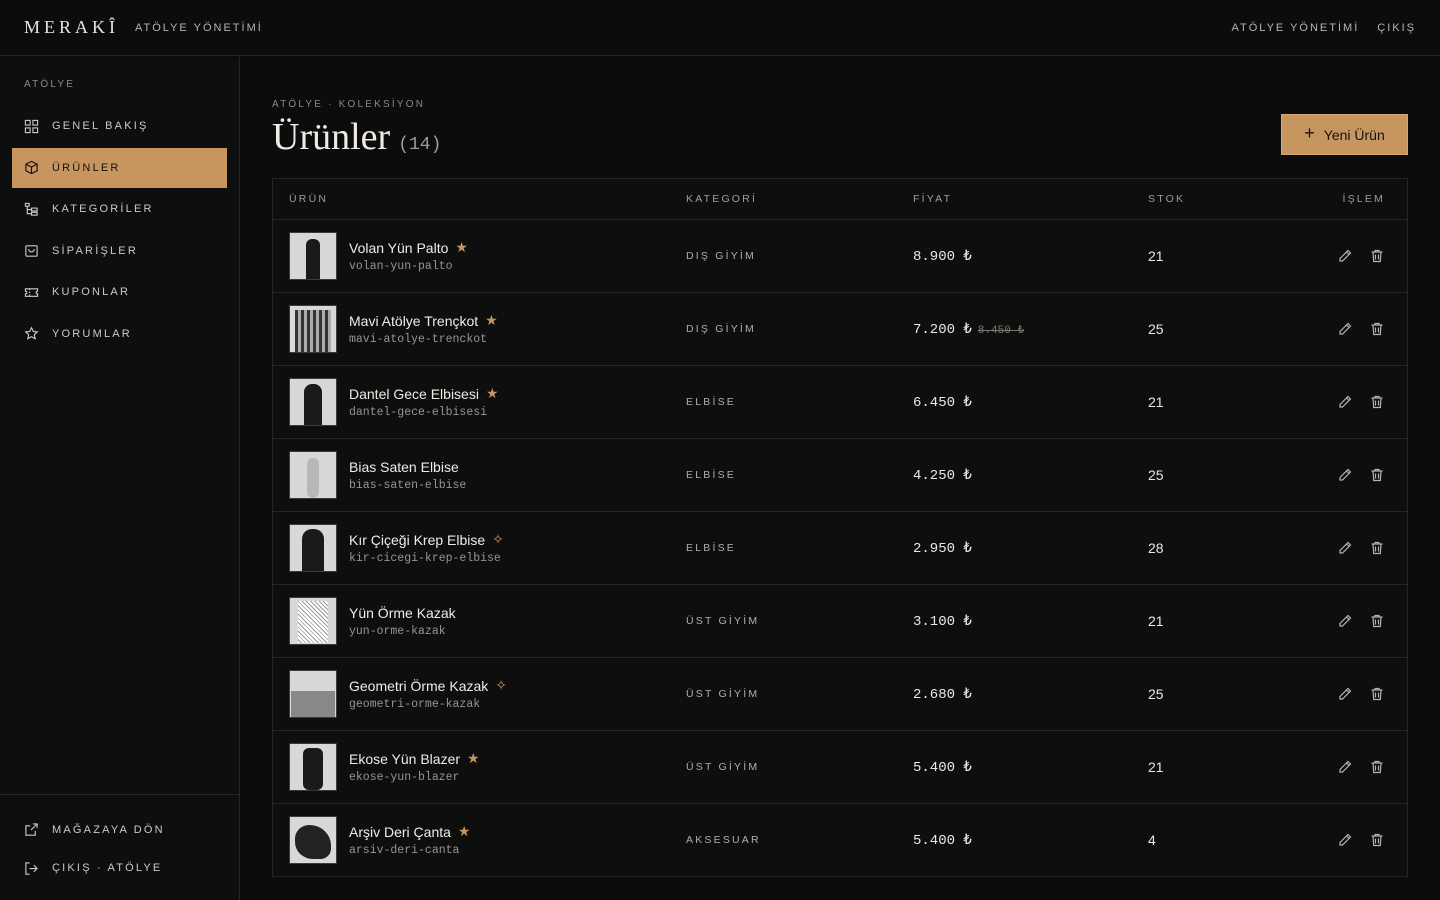 This screenshot has width=1440, height=900. What do you see at coordinates (424, 393) in the screenshot?
I see `product-name: Dantel Gece Elbisesi ★` at bounding box center [424, 393].